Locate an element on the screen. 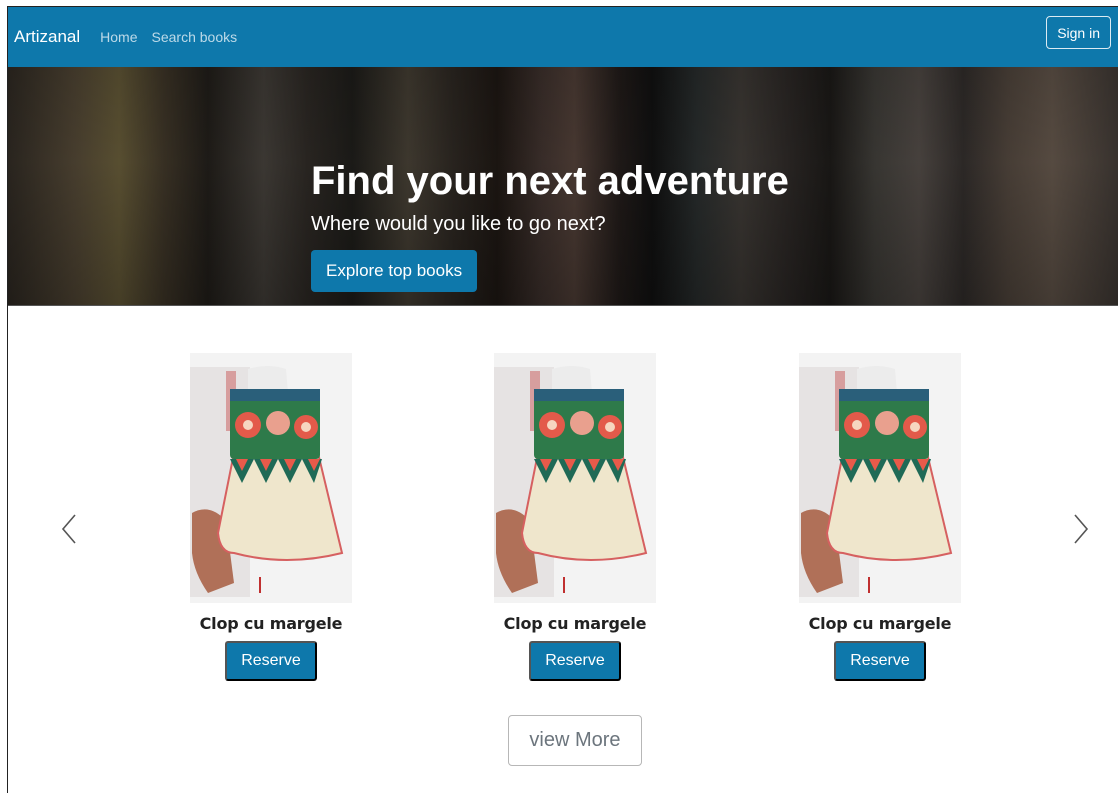 The height and width of the screenshot is (793, 1118). hero-subtitle: Where would you like to go next? is located at coordinates (458, 224).